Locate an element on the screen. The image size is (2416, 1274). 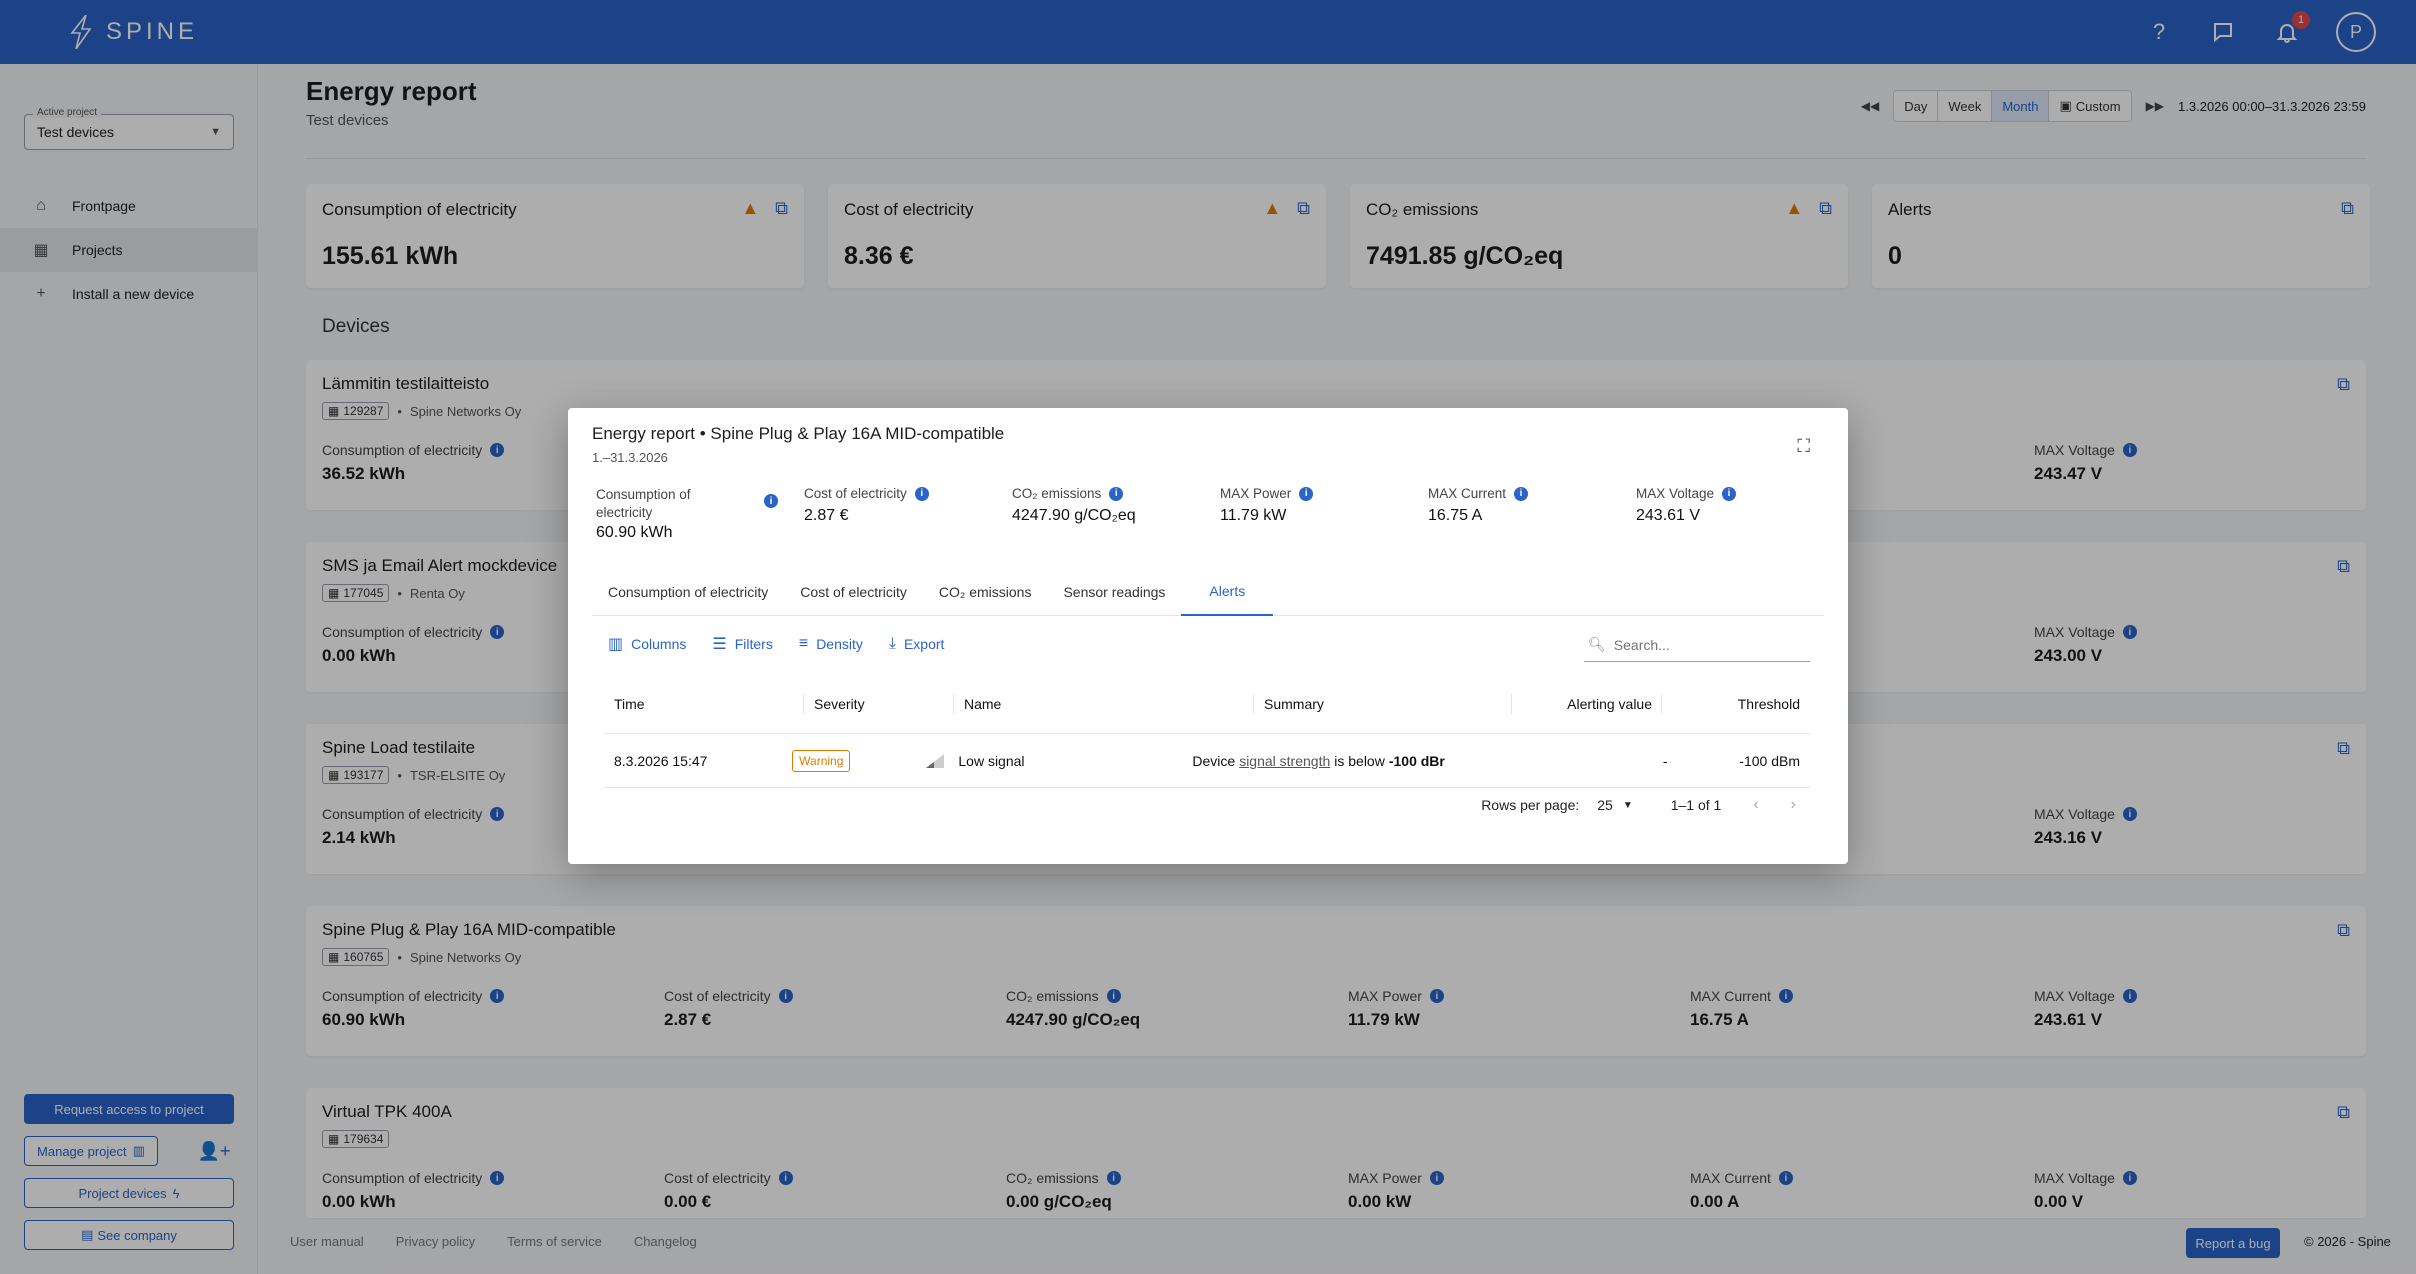
tab-consumption: Consumption of electricity is located at coordinates (688, 592).